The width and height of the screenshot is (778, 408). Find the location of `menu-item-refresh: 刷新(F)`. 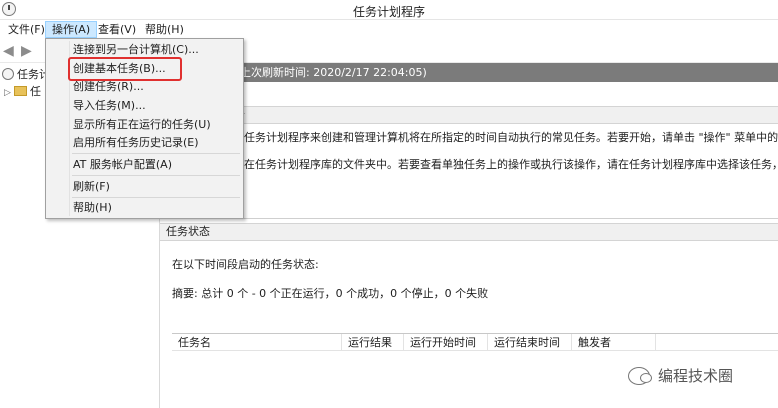

menu-item-refresh: 刷新(F) is located at coordinates (91, 187).